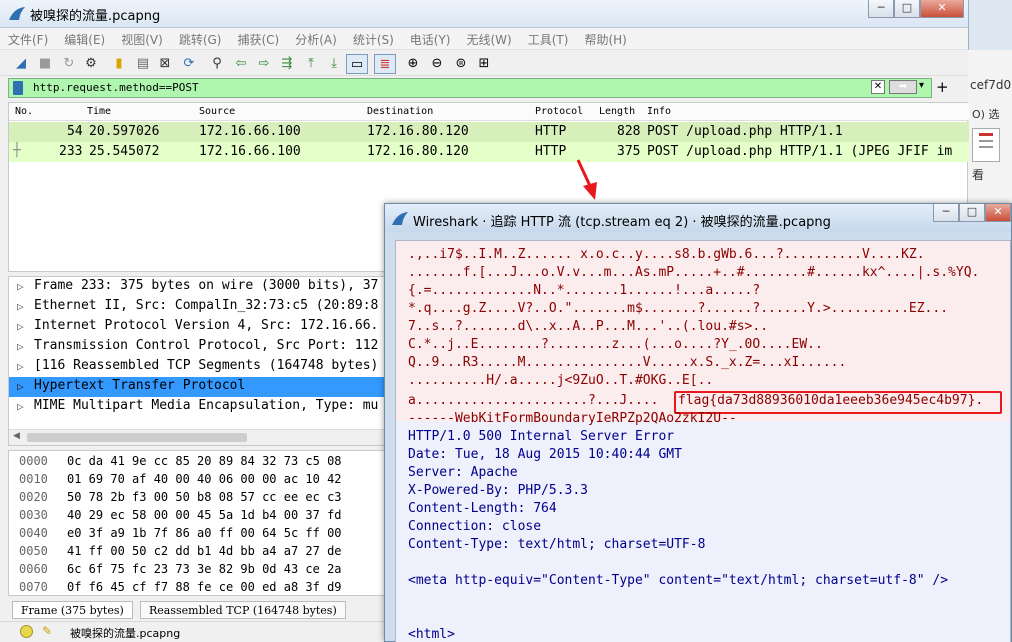 Image resolution: width=1012 pixels, height=642 pixels. What do you see at coordinates (541, 436) in the screenshot?
I see `server-line: HTTP/1.0 500 Internal Server Error` at bounding box center [541, 436].